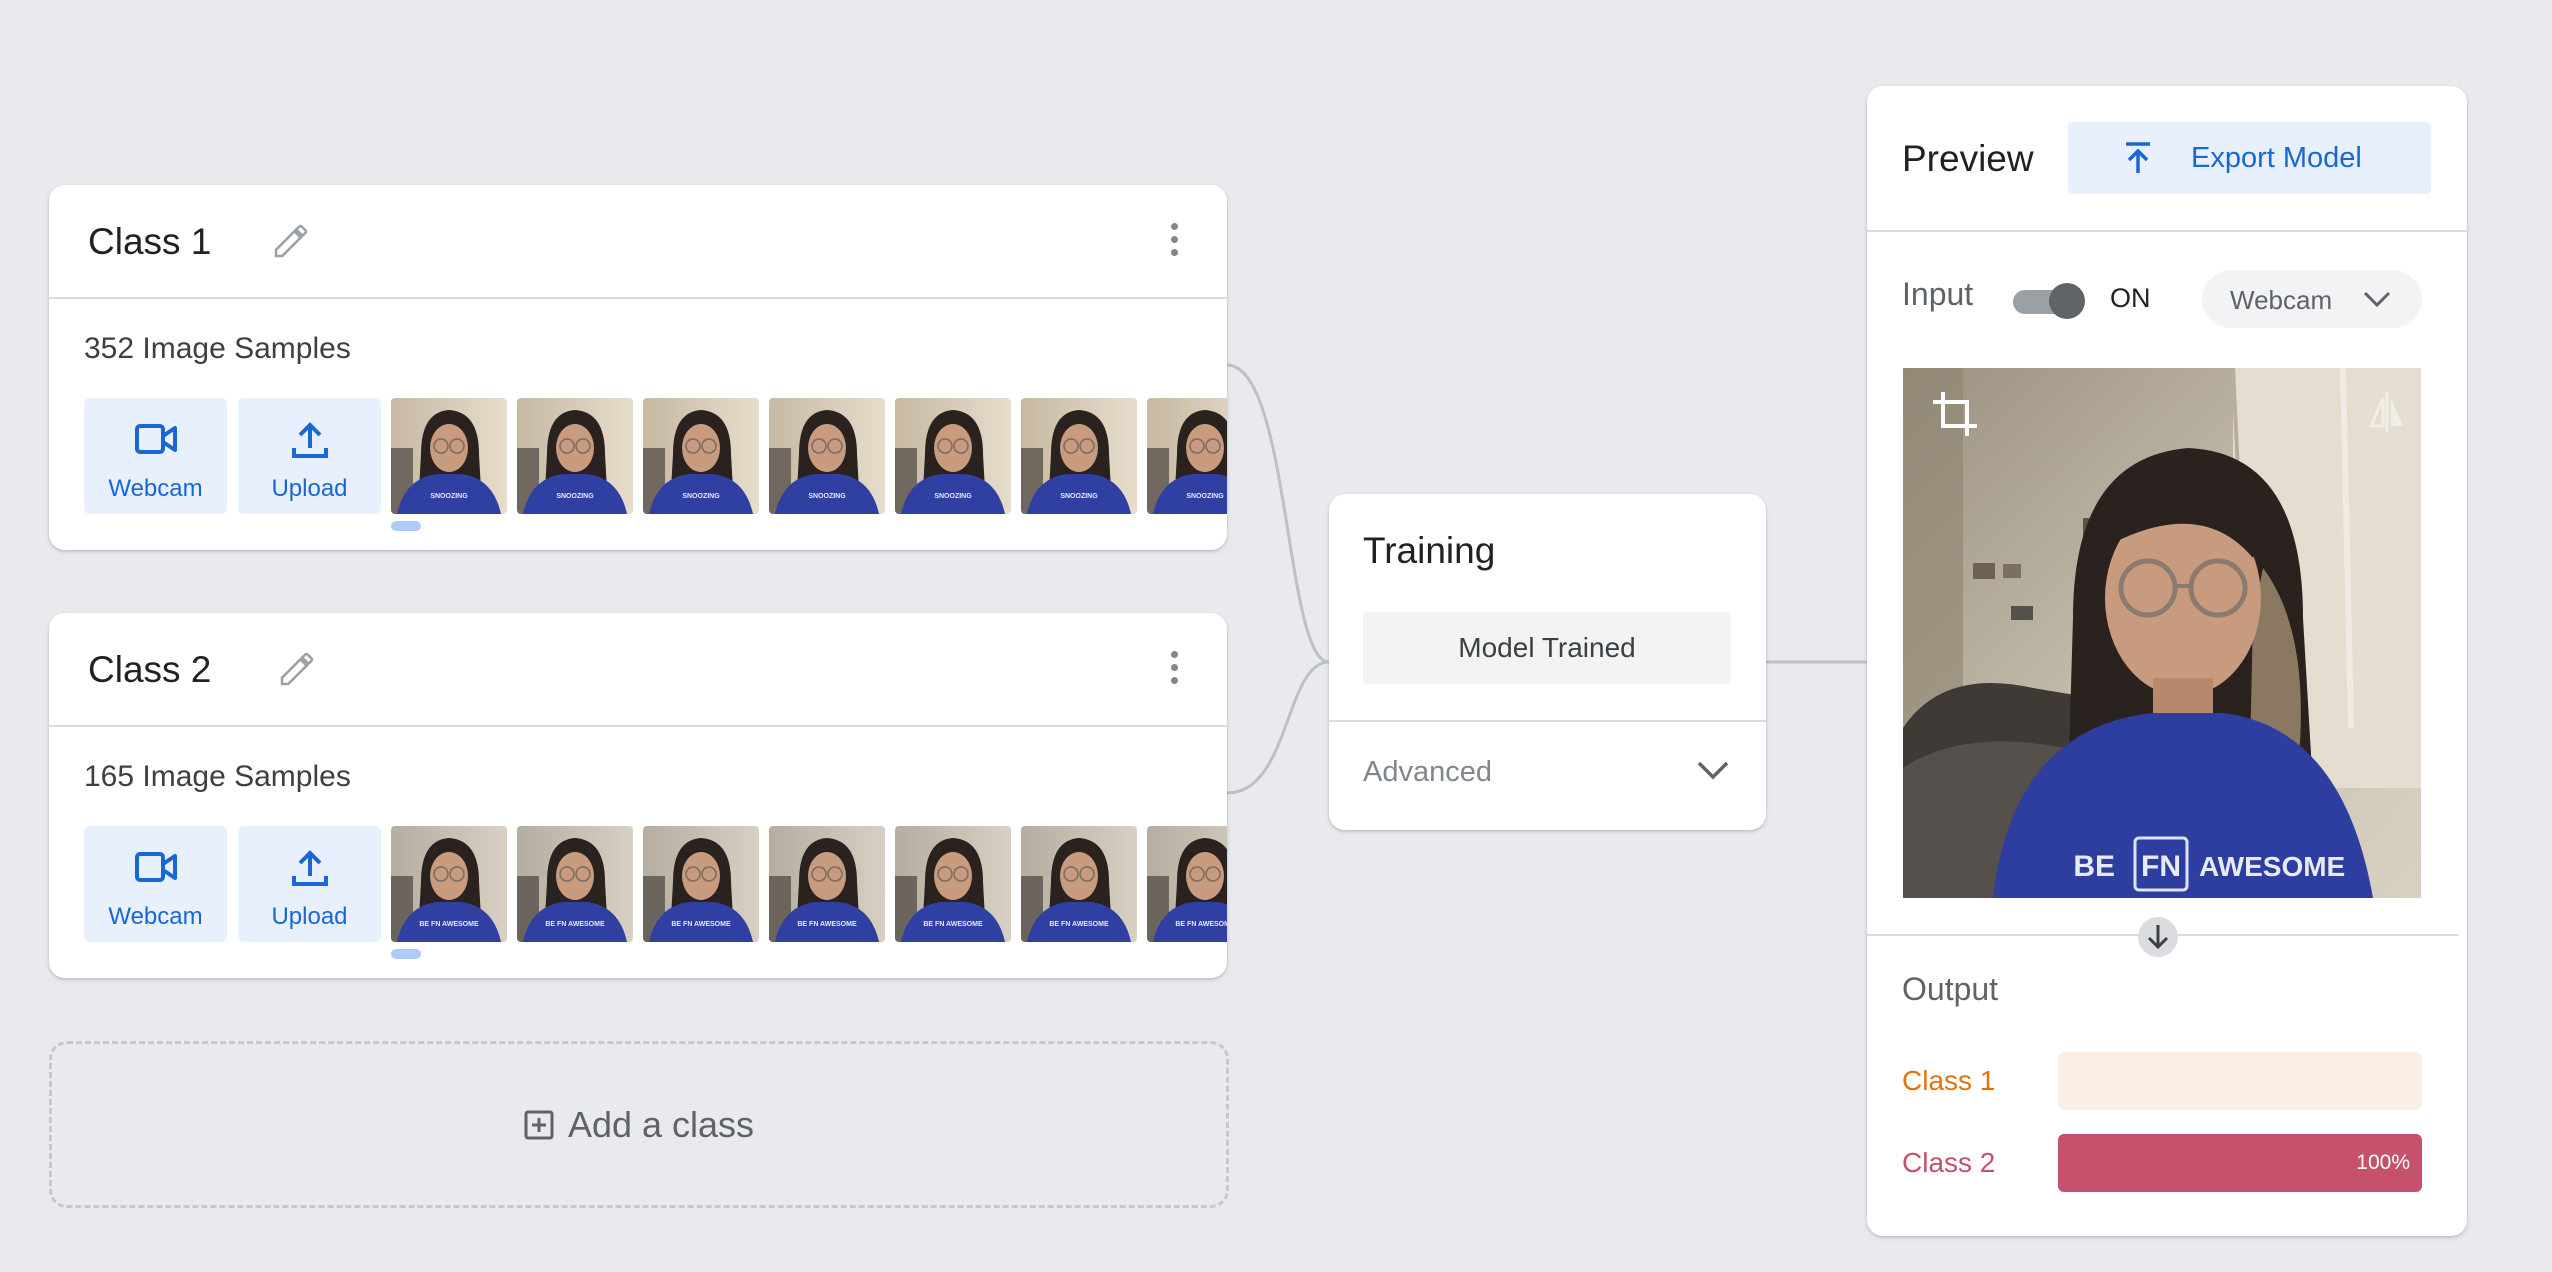 The width and height of the screenshot is (2552, 1272). I want to click on webcam-preview: FN BE AWESOME, so click(2162, 633).